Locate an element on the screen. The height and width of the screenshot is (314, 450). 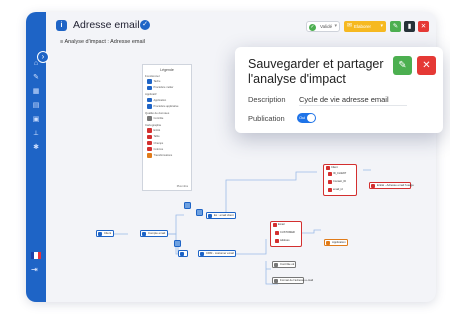
group-item: Contact_ID is located at coordinates (337, 182).